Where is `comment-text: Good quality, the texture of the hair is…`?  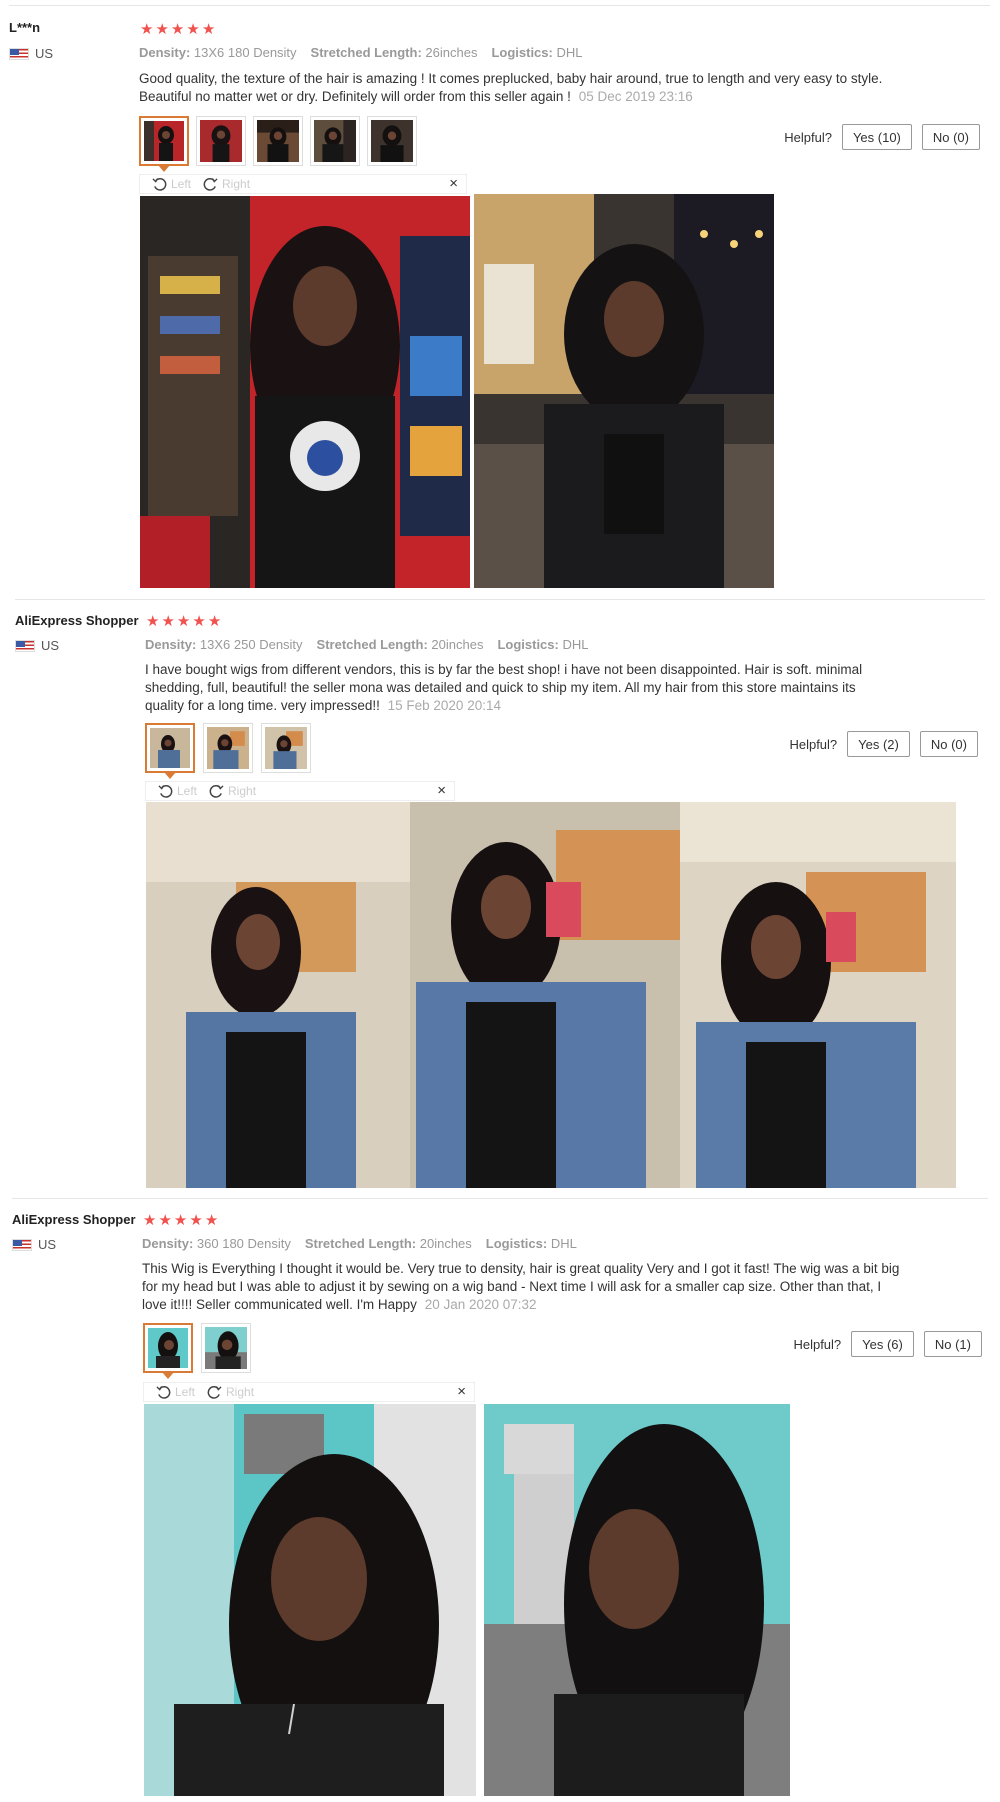 comment-text: Good quality, the texture of the hair is… is located at coordinates (511, 87).